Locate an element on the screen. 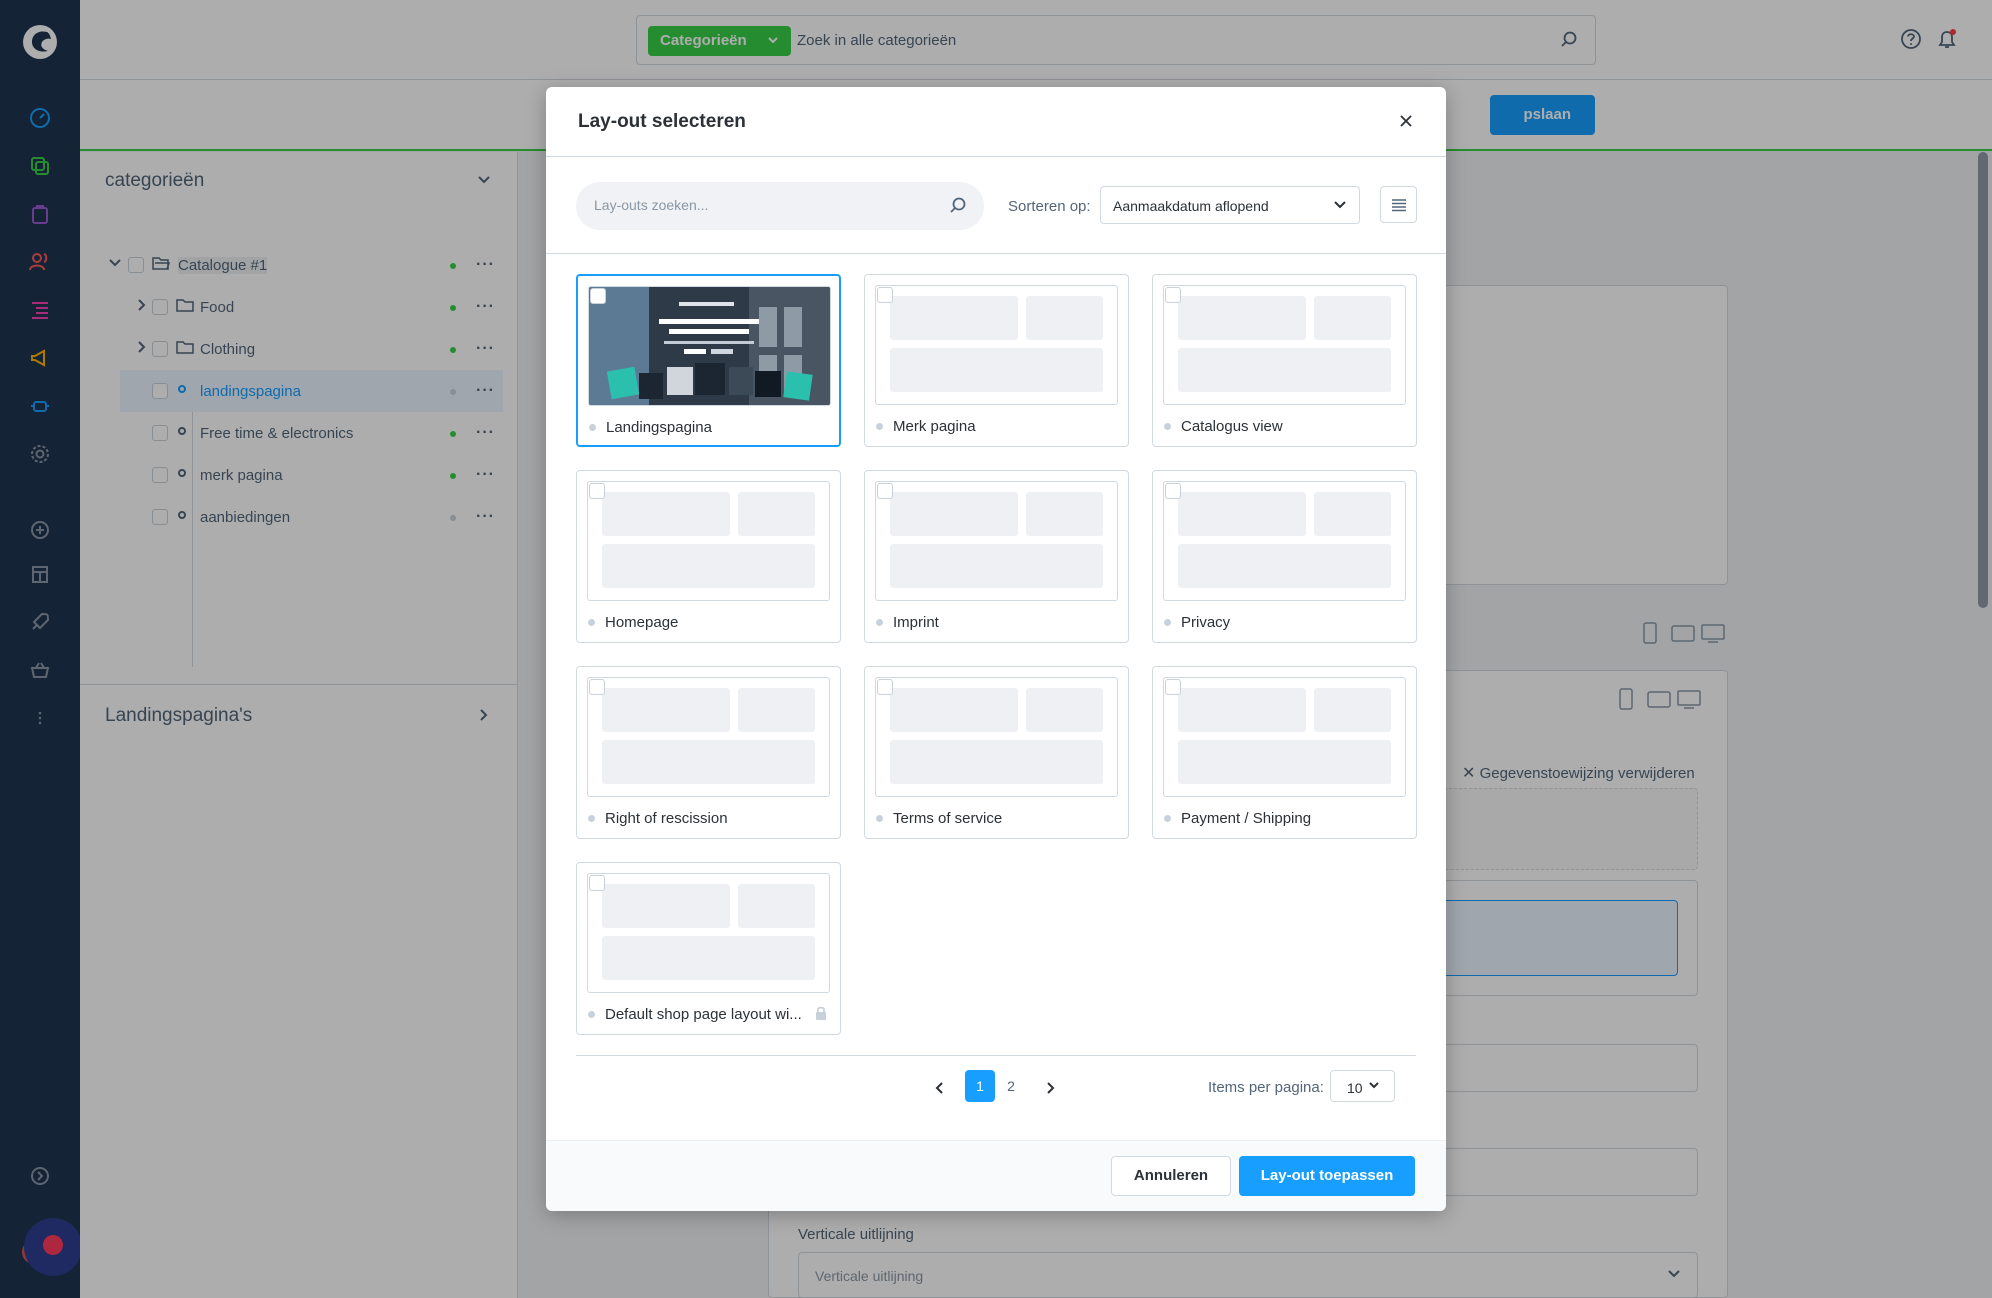 This screenshot has height=1298, width=1992. layout-card-name: Landingspagina is located at coordinates (659, 427).